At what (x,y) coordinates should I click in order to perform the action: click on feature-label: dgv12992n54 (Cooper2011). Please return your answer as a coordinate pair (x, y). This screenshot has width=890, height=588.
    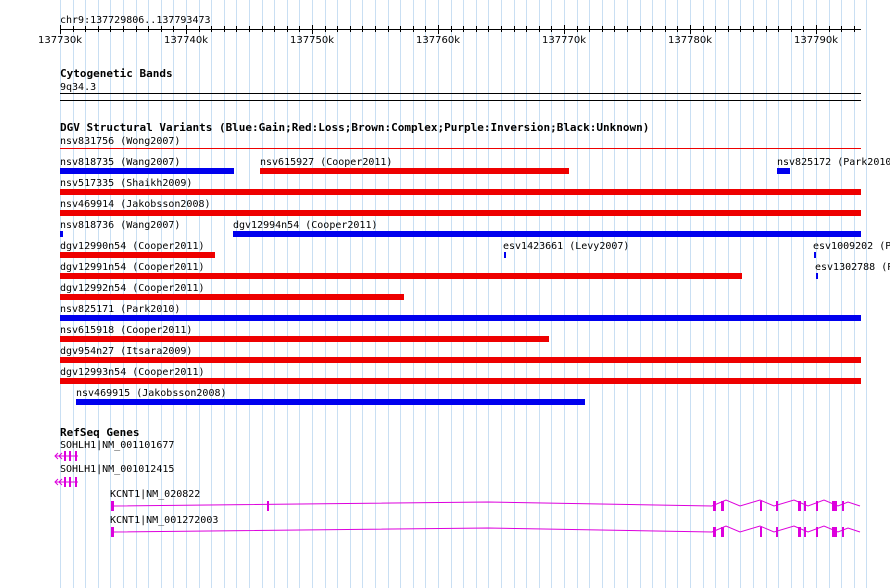
    Looking at the image, I should click on (132, 288).